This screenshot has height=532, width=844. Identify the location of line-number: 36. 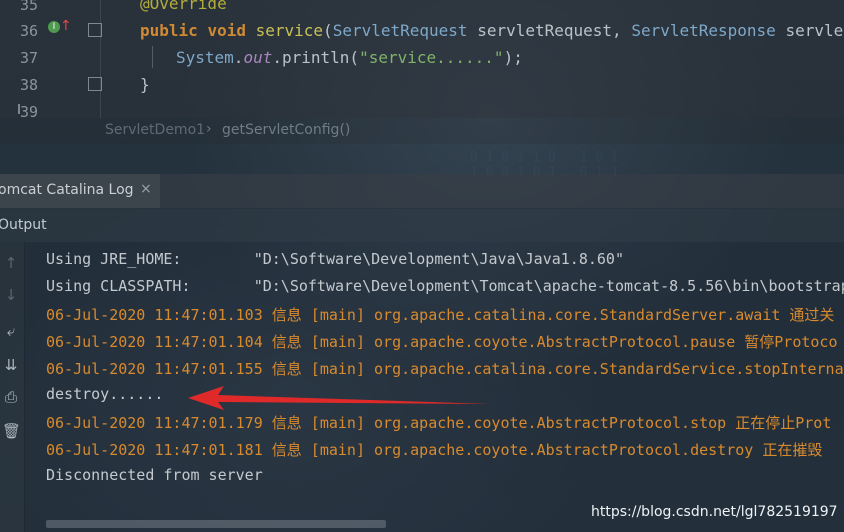
(29, 31).